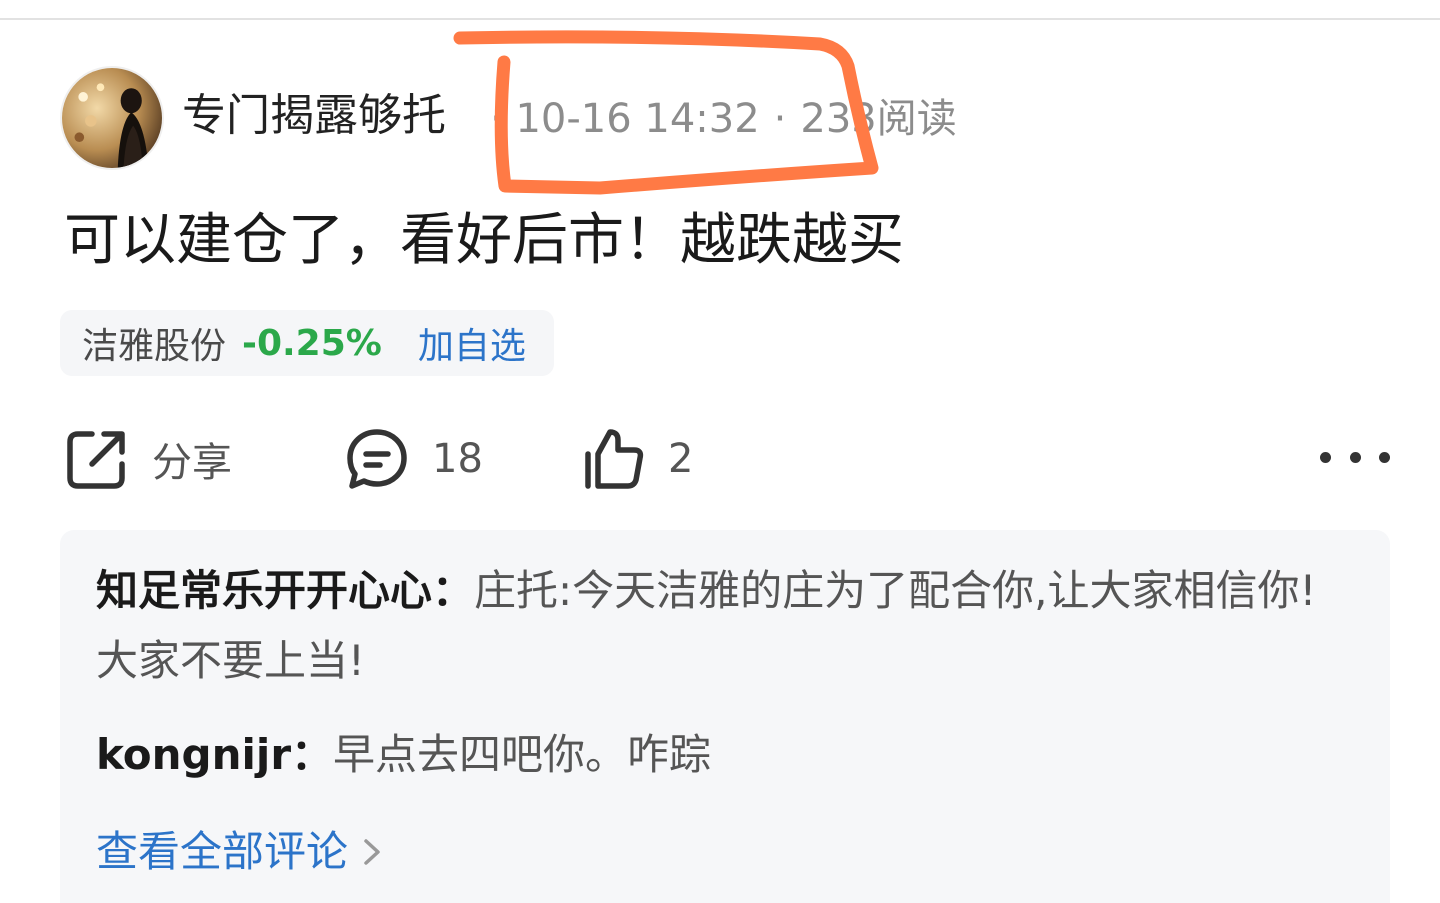 Image resolution: width=1440 pixels, height=903 pixels. I want to click on avatar-image, so click(112, 118).